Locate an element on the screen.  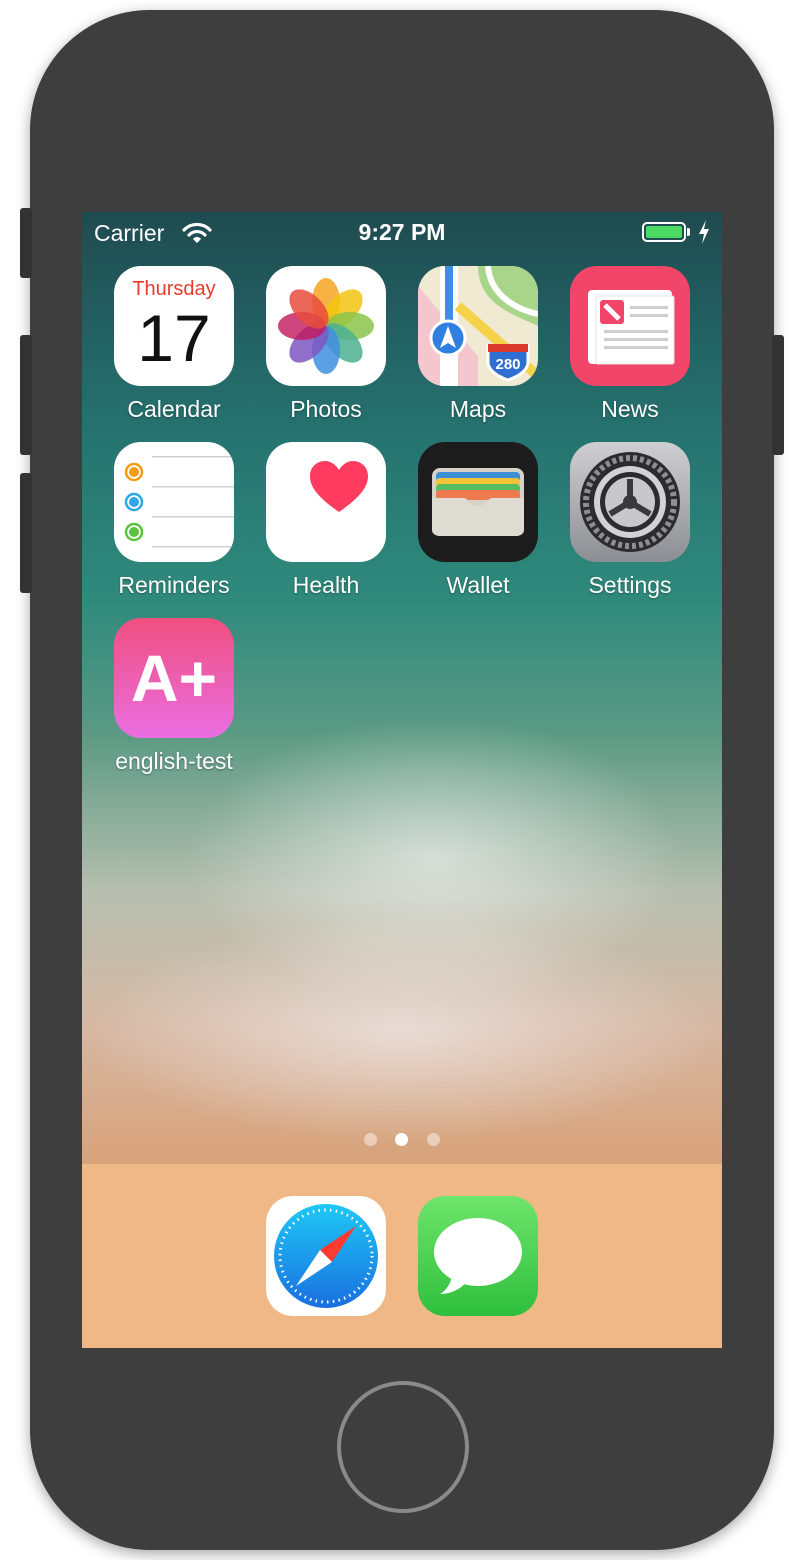
messages-bubble-icon is located at coordinates (478, 1256).